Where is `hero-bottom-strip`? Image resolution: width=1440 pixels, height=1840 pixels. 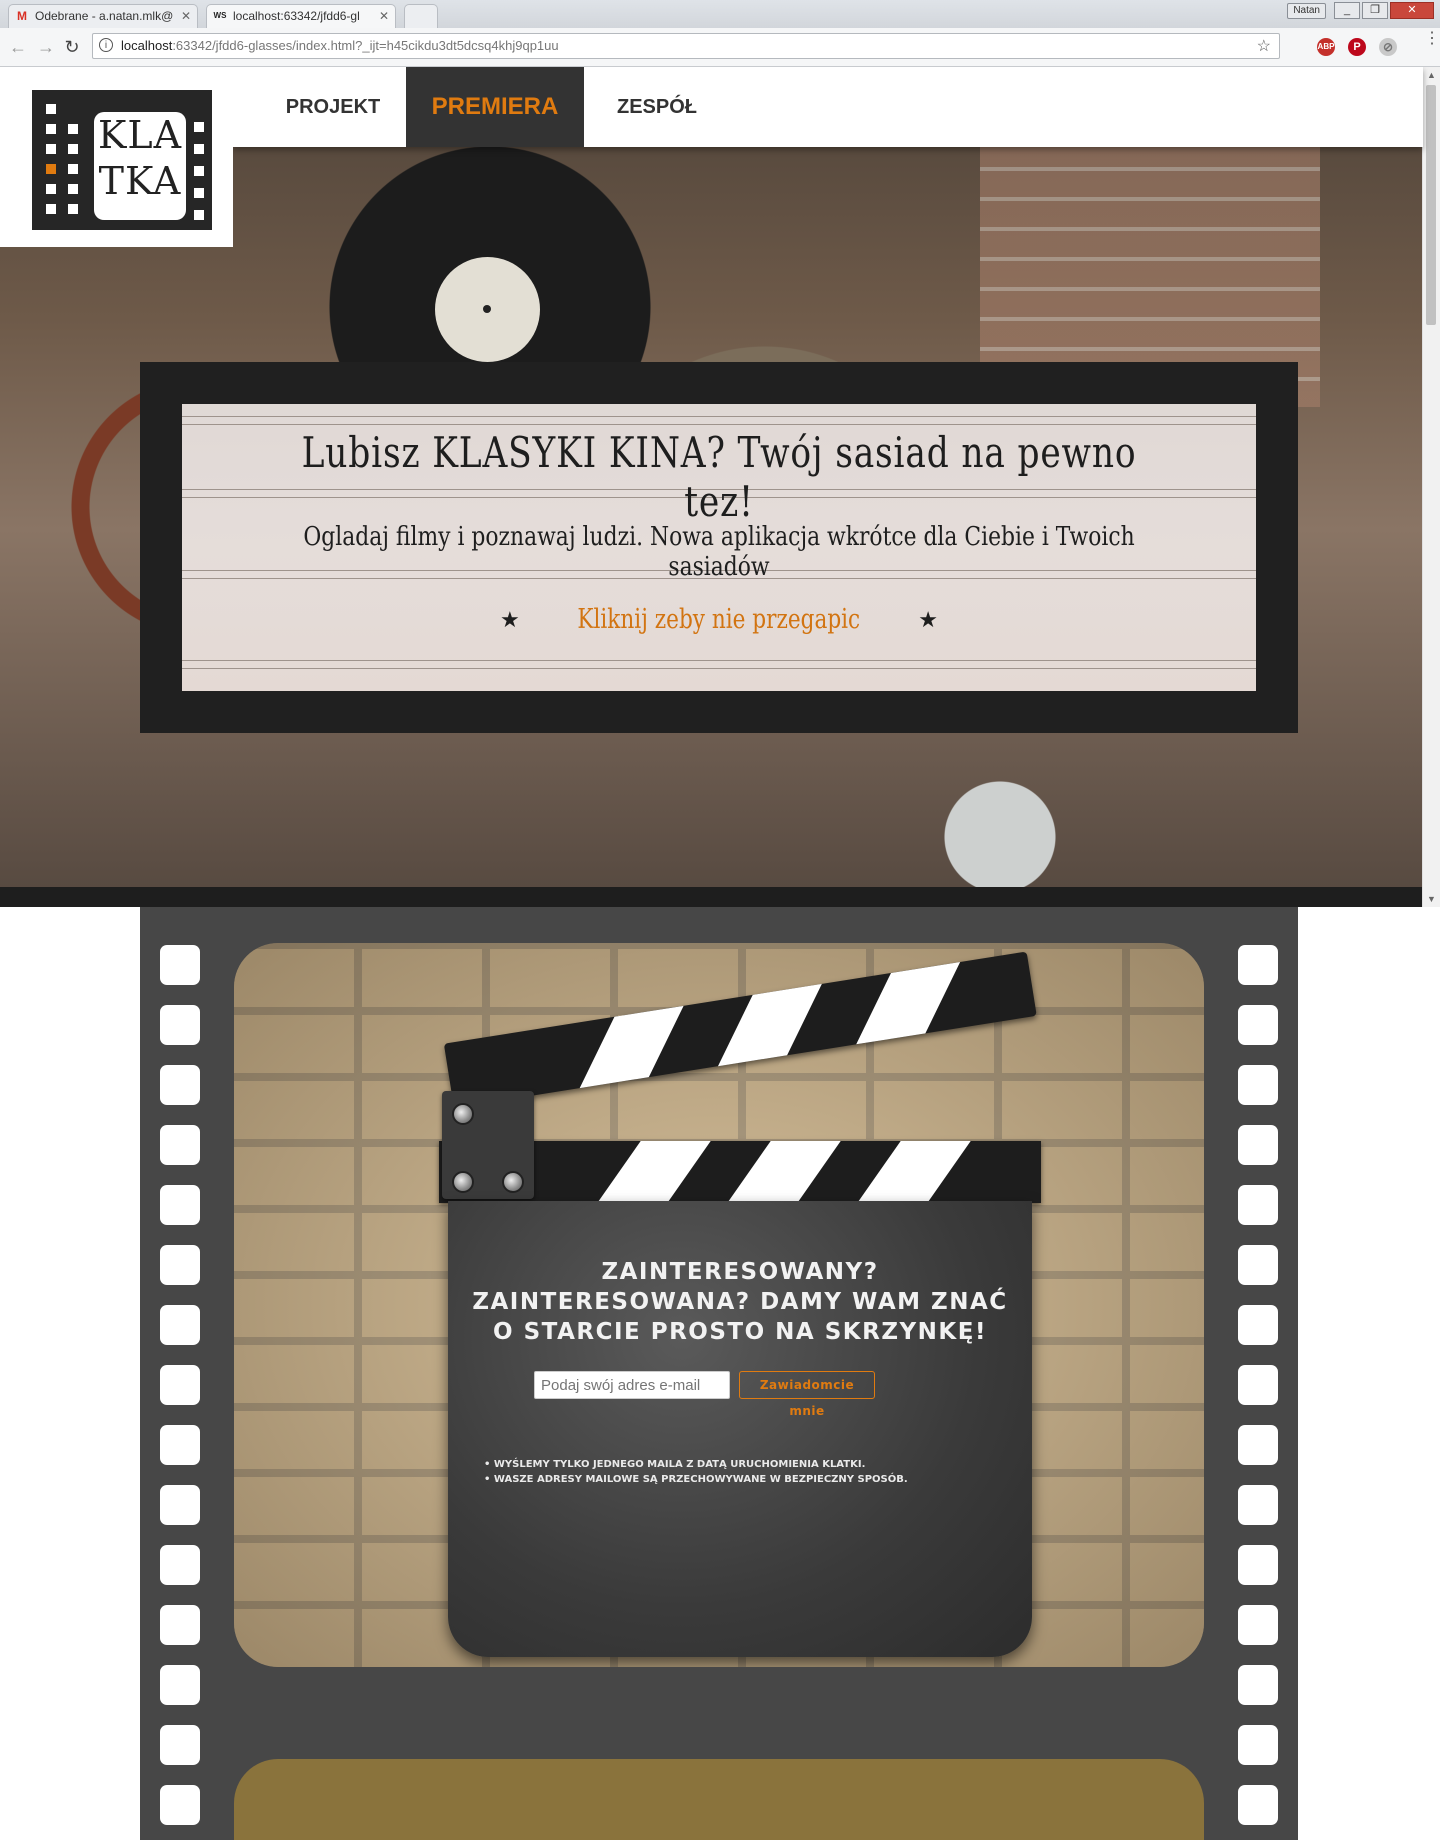
hero-bottom-strip is located at coordinates (711, 897).